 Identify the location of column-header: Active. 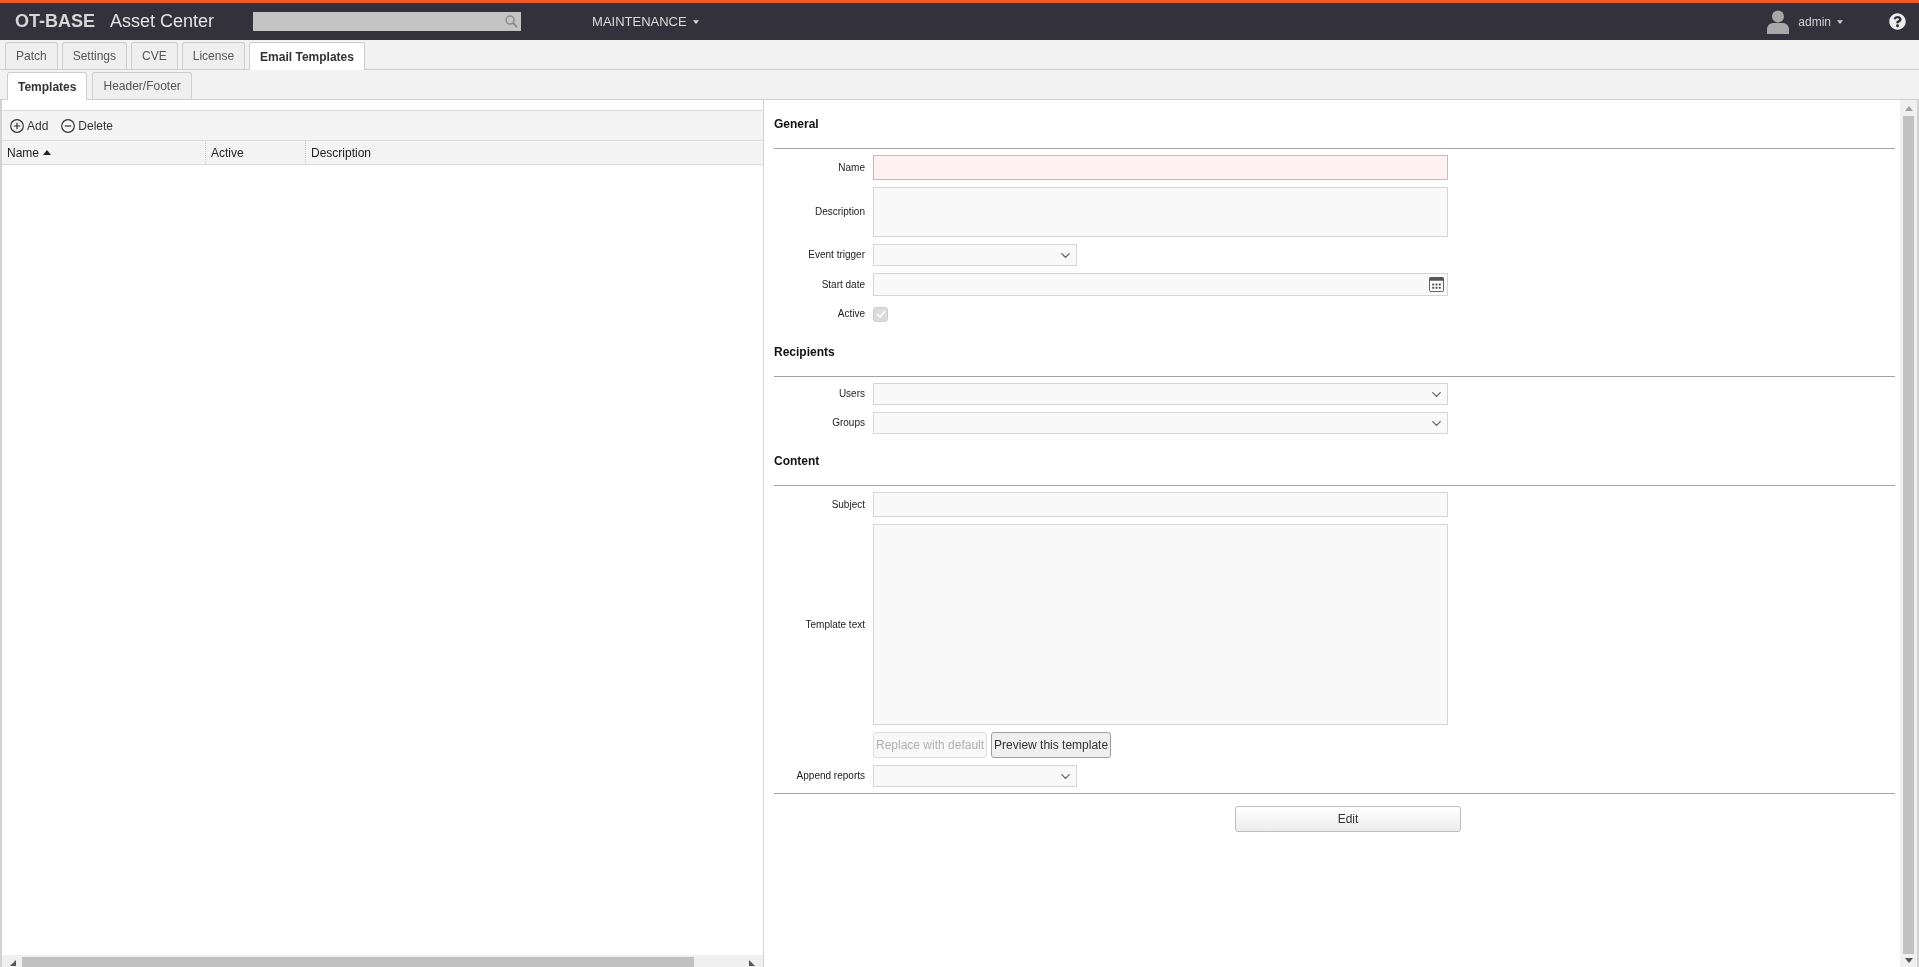
(255, 152).